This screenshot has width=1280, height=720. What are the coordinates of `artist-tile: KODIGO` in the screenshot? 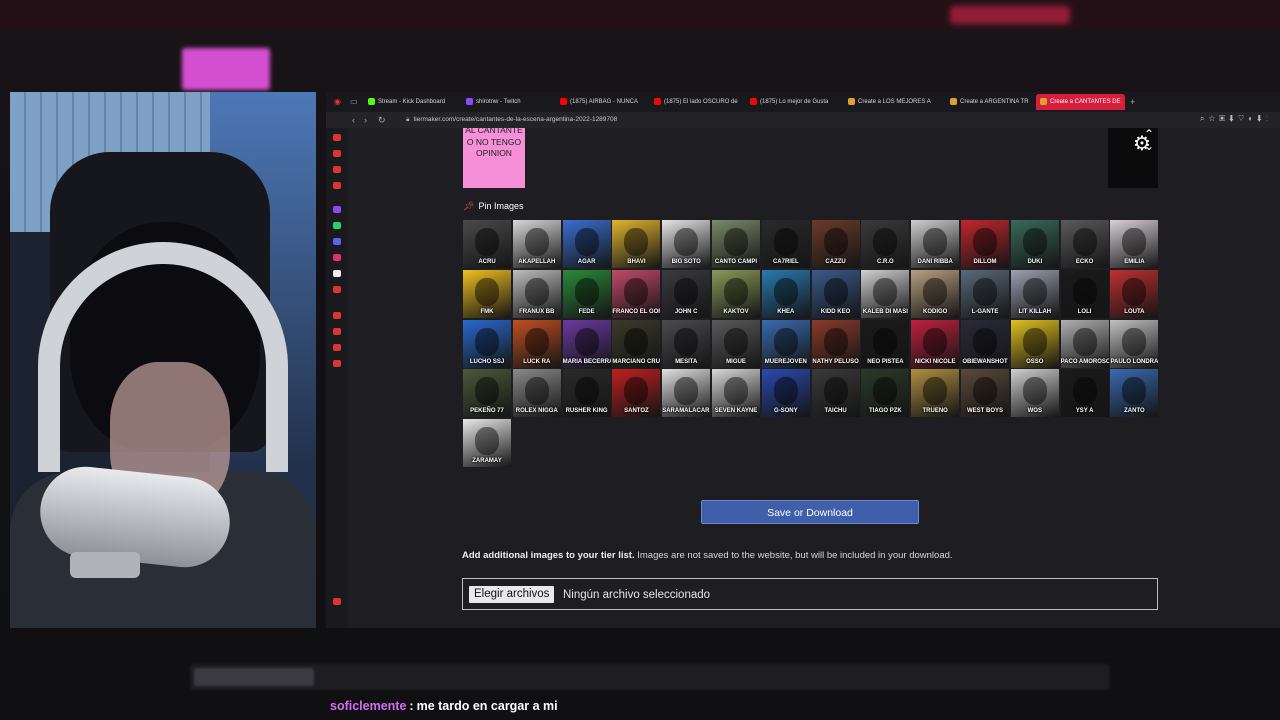 It's located at (935, 293).